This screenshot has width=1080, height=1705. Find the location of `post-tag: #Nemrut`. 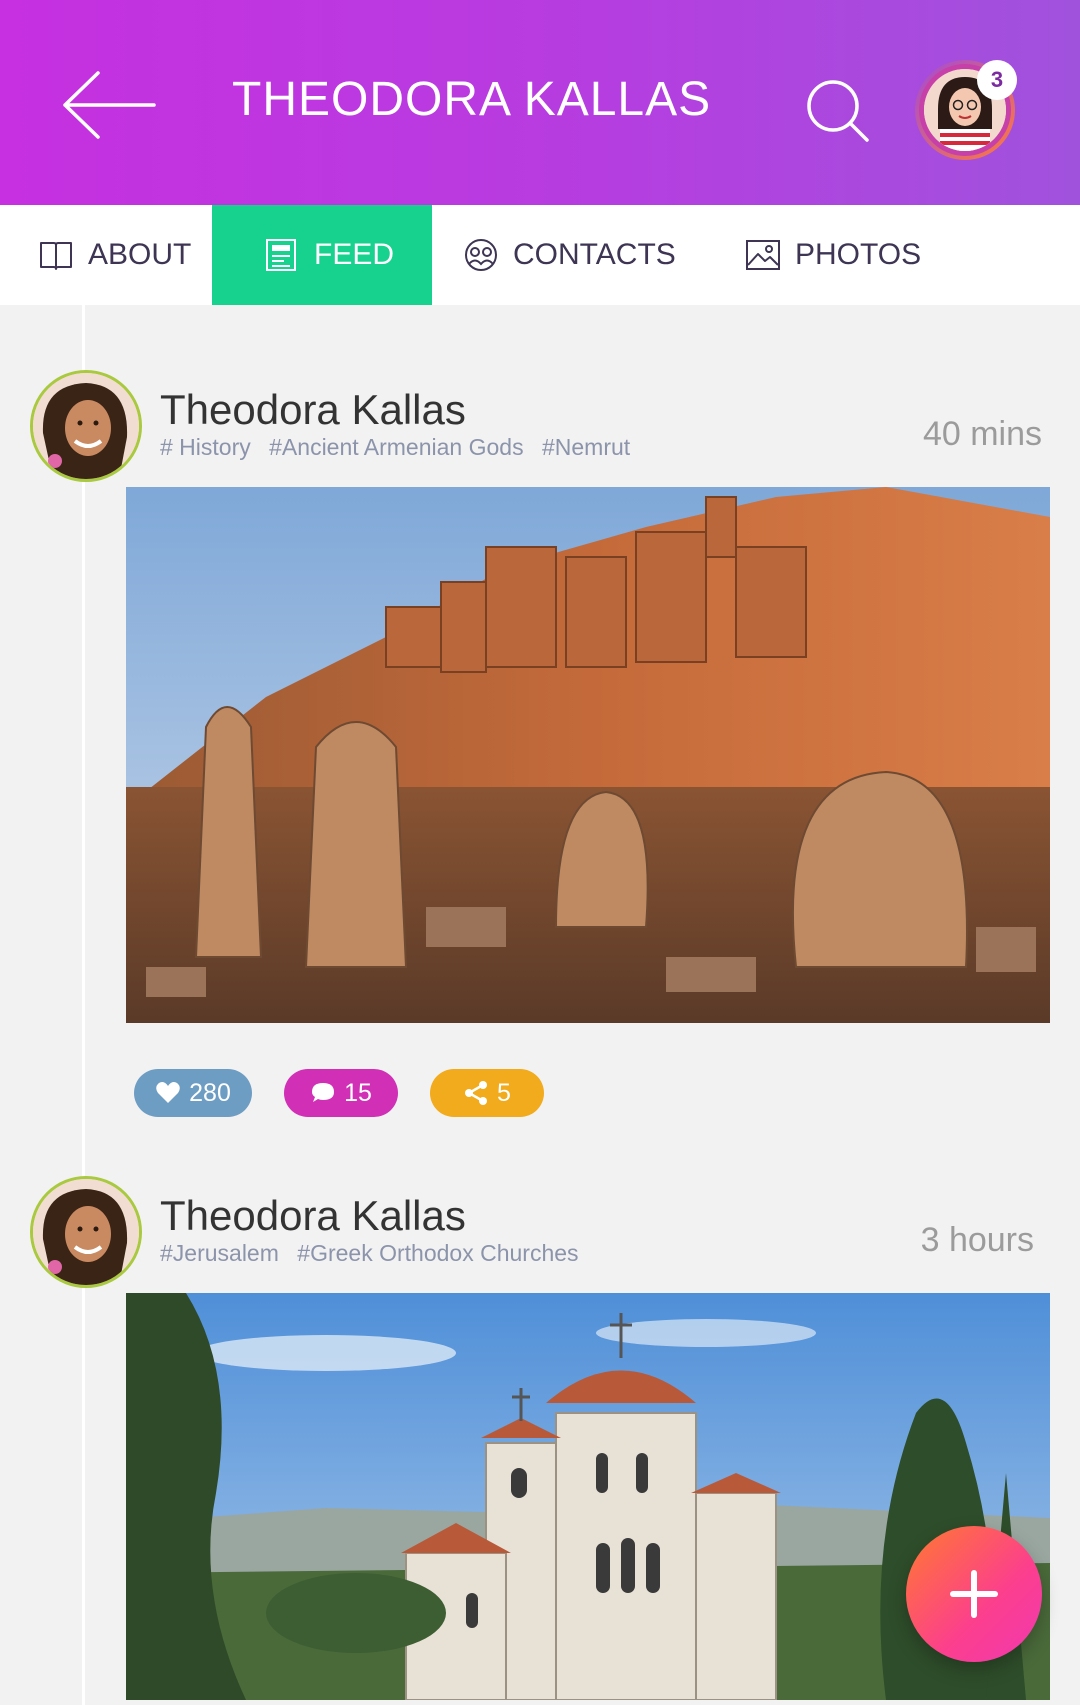

post-tag: #Nemrut is located at coordinates (586, 447).